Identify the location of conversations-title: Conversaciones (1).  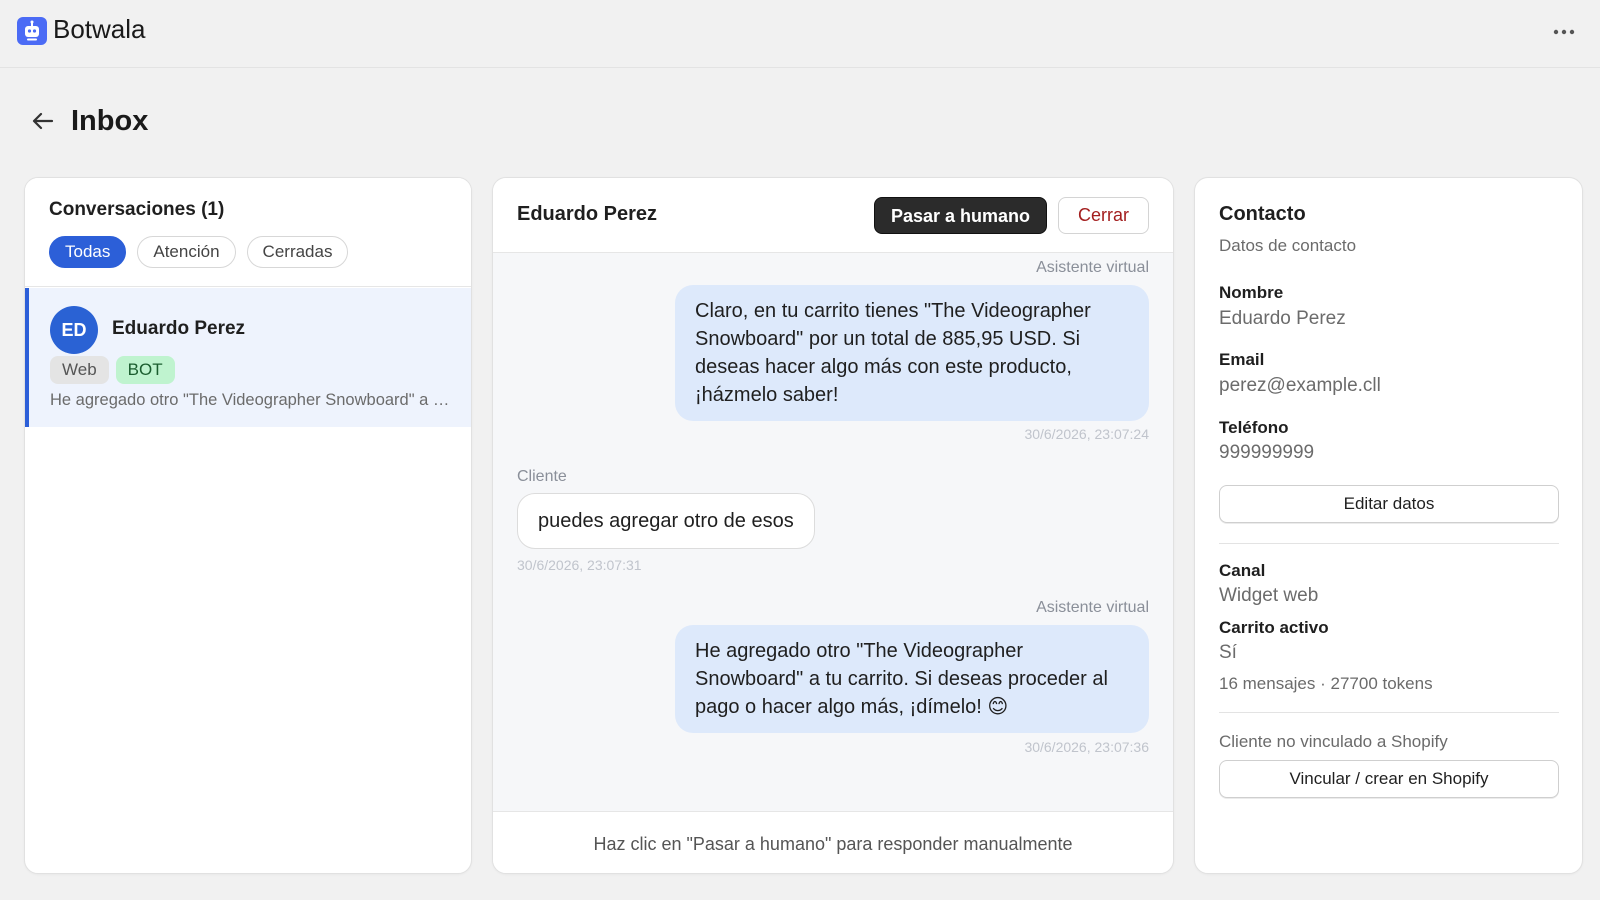
(137, 209).